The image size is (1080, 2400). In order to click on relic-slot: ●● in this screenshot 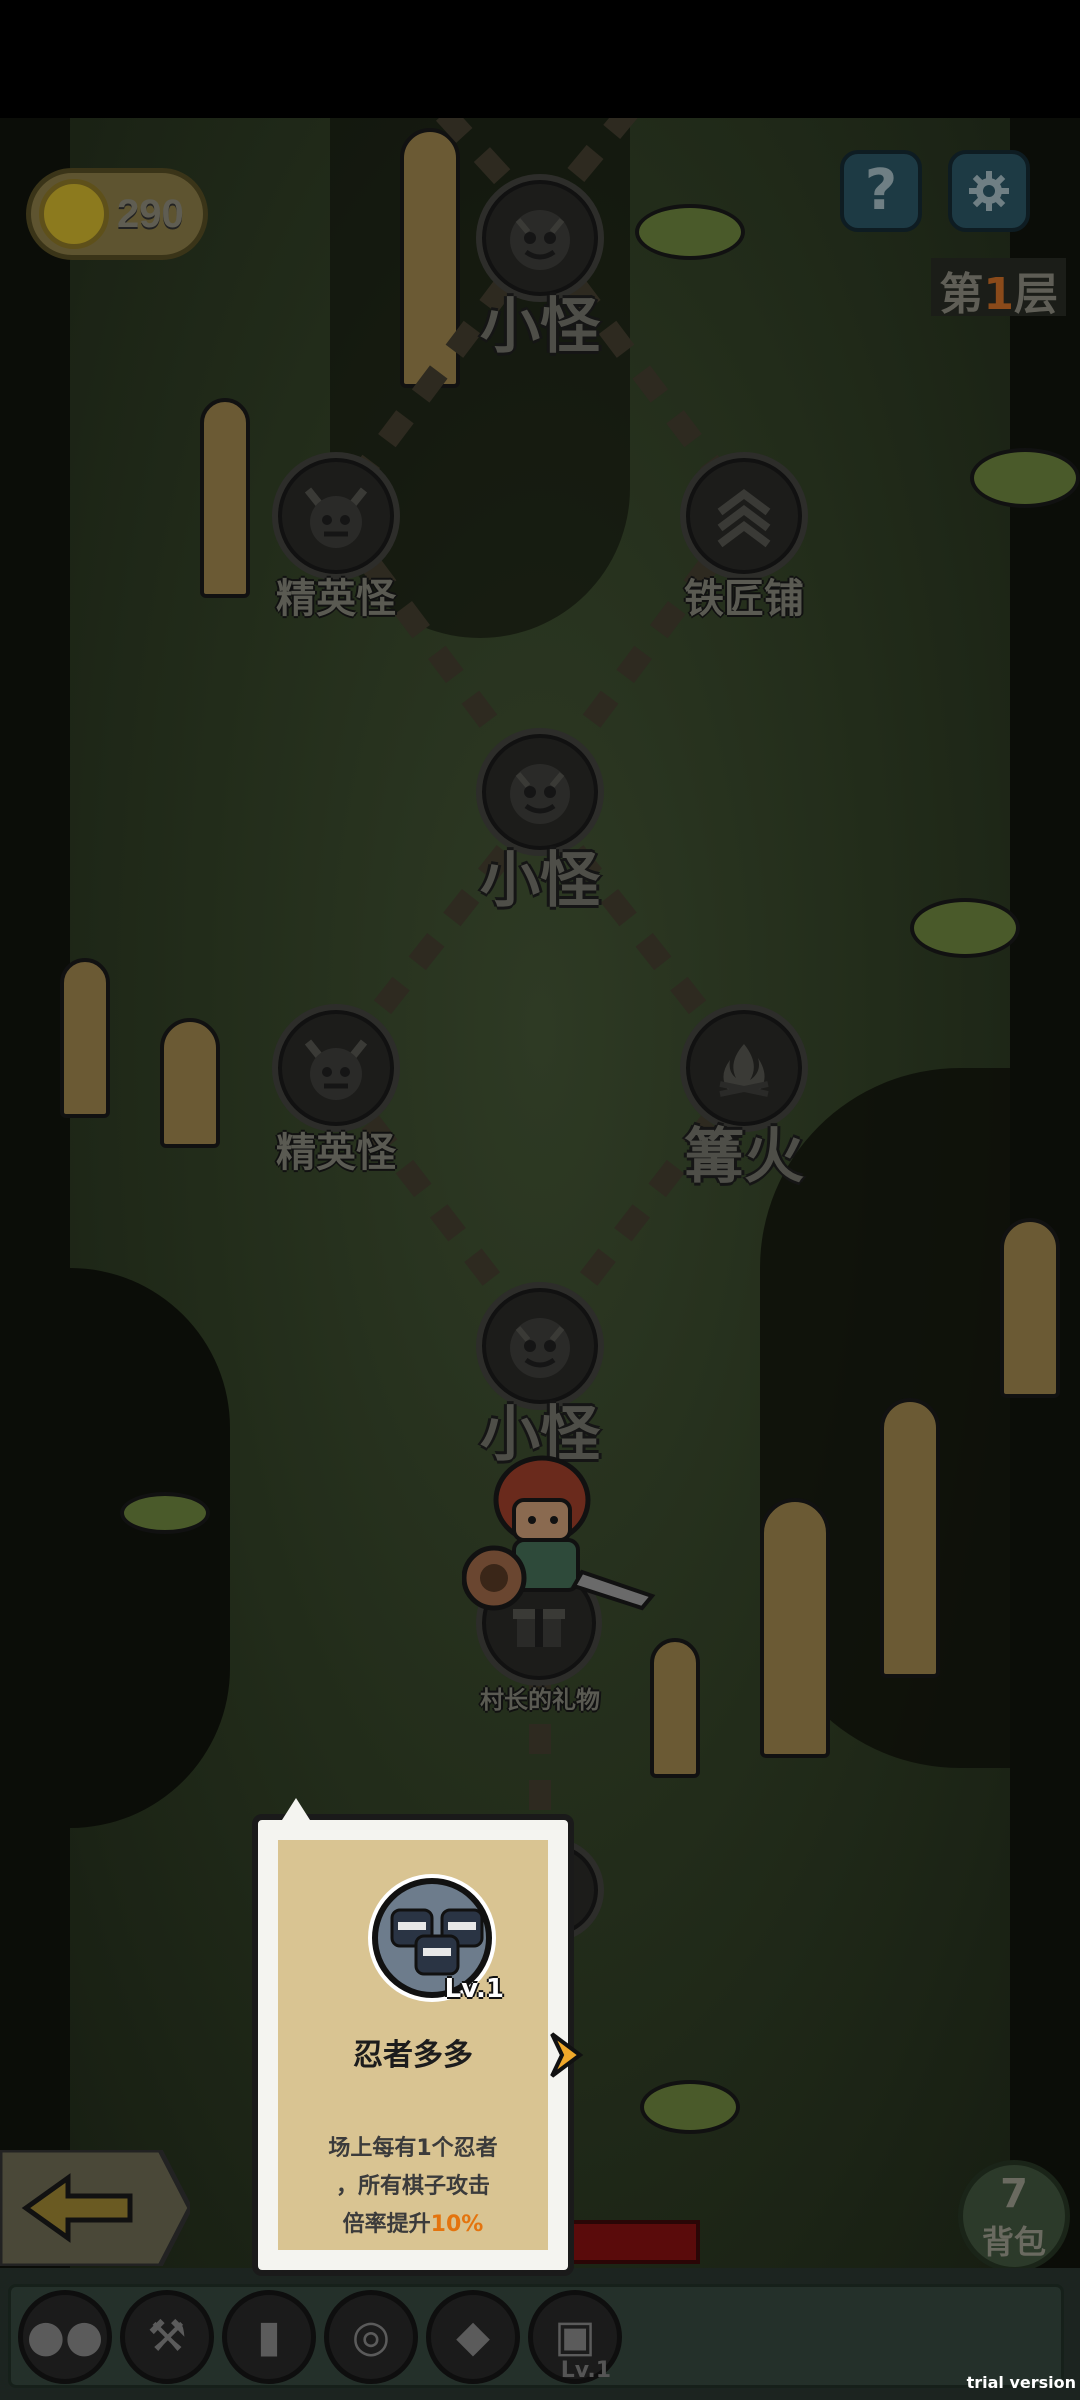, I will do `click(65, 2337)`.